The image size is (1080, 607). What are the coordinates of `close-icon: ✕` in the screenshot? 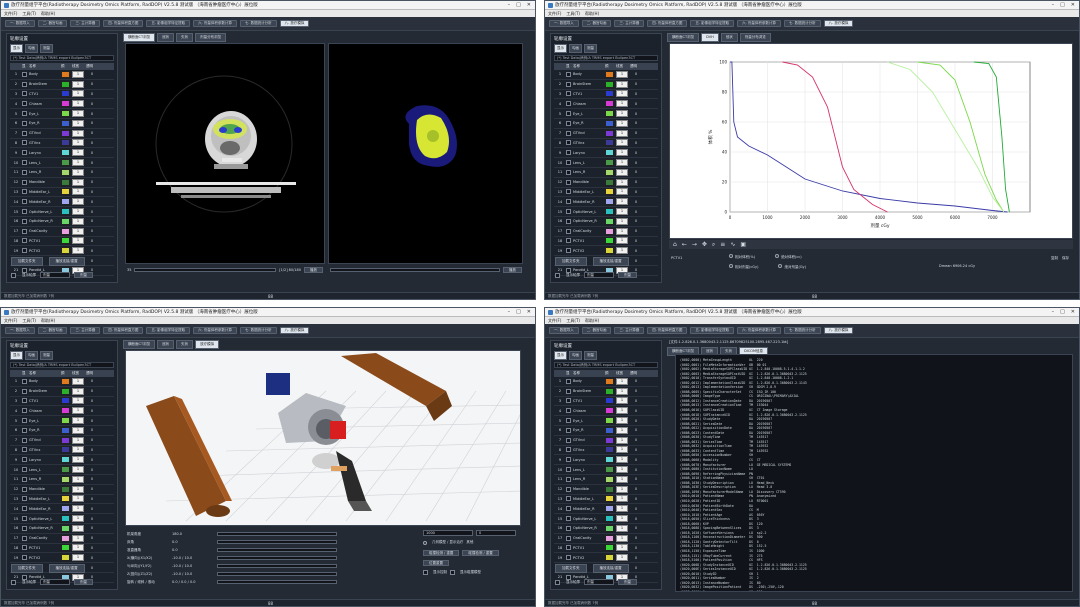 It's located at (529, 312).